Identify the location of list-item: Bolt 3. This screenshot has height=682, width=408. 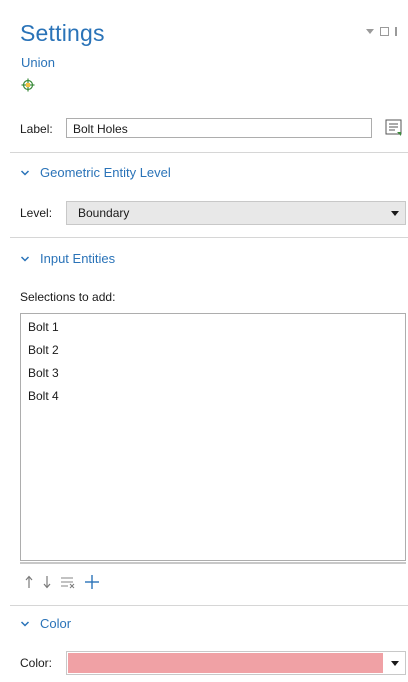
(43, 373).